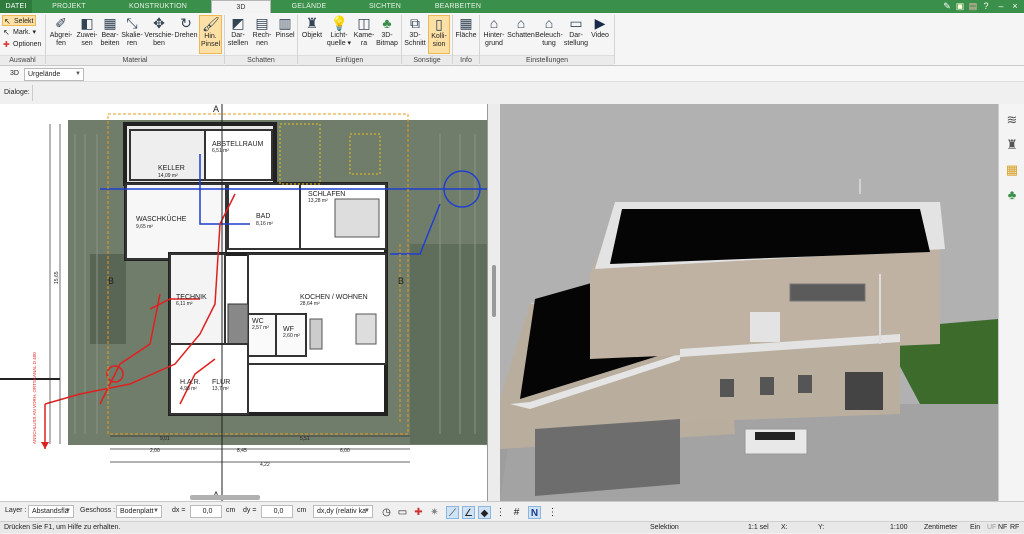 The width and height of the screenshot is (1024, 534). I want to click on tab-datei: DATEI, so click(16, 6).